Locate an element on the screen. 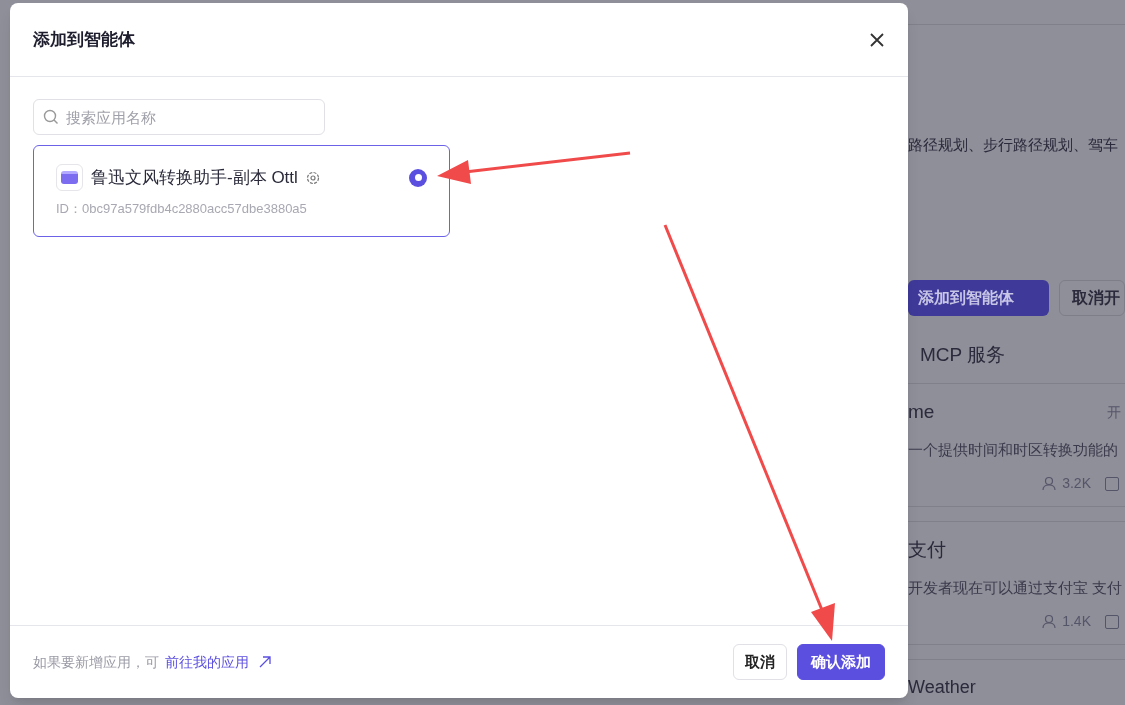 The height and width of the screenshot is (705, 1125). service-name: Weather is located at coordinates (942, 687).